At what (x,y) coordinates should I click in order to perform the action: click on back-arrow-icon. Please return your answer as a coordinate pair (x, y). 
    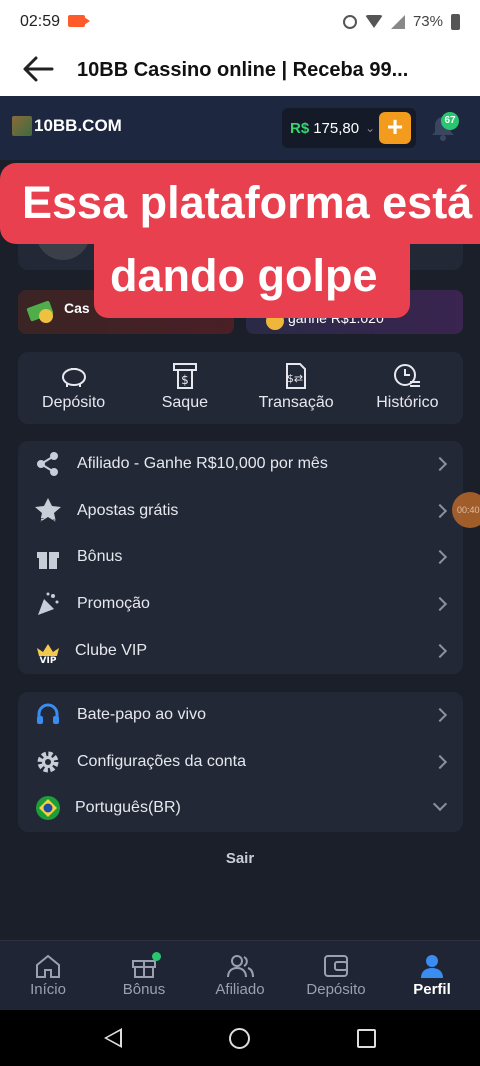
    Looking at the image, I should click on (38, 69).